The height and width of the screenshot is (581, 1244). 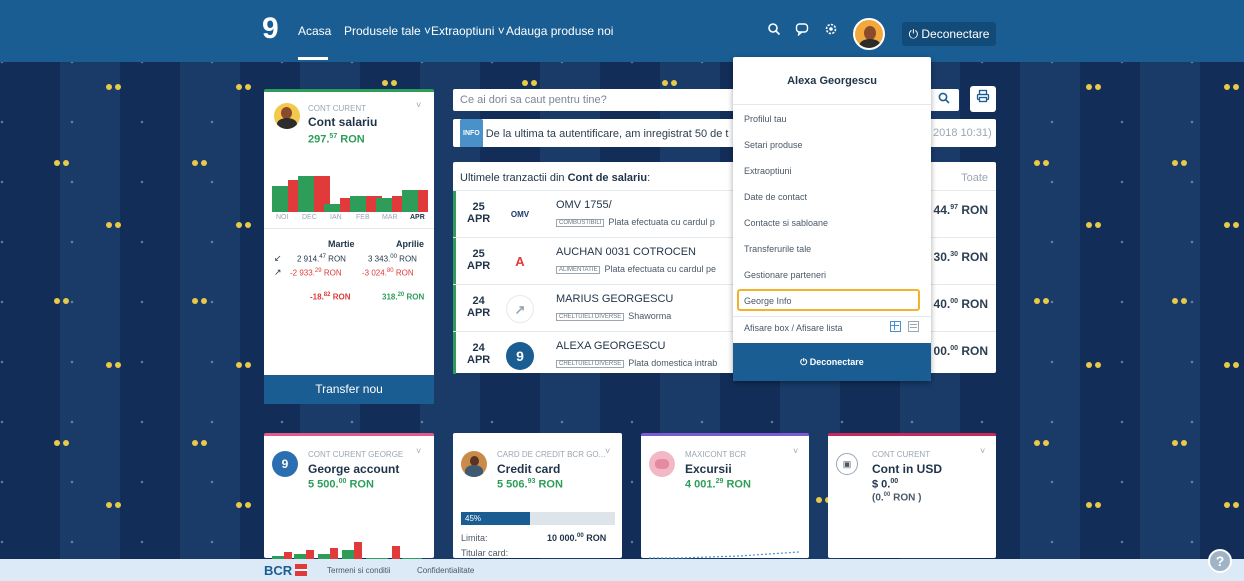 What do you see at coordinates (802, 31) in the screenshot?
I see `chat-icon` at bounding box center [802, 31].